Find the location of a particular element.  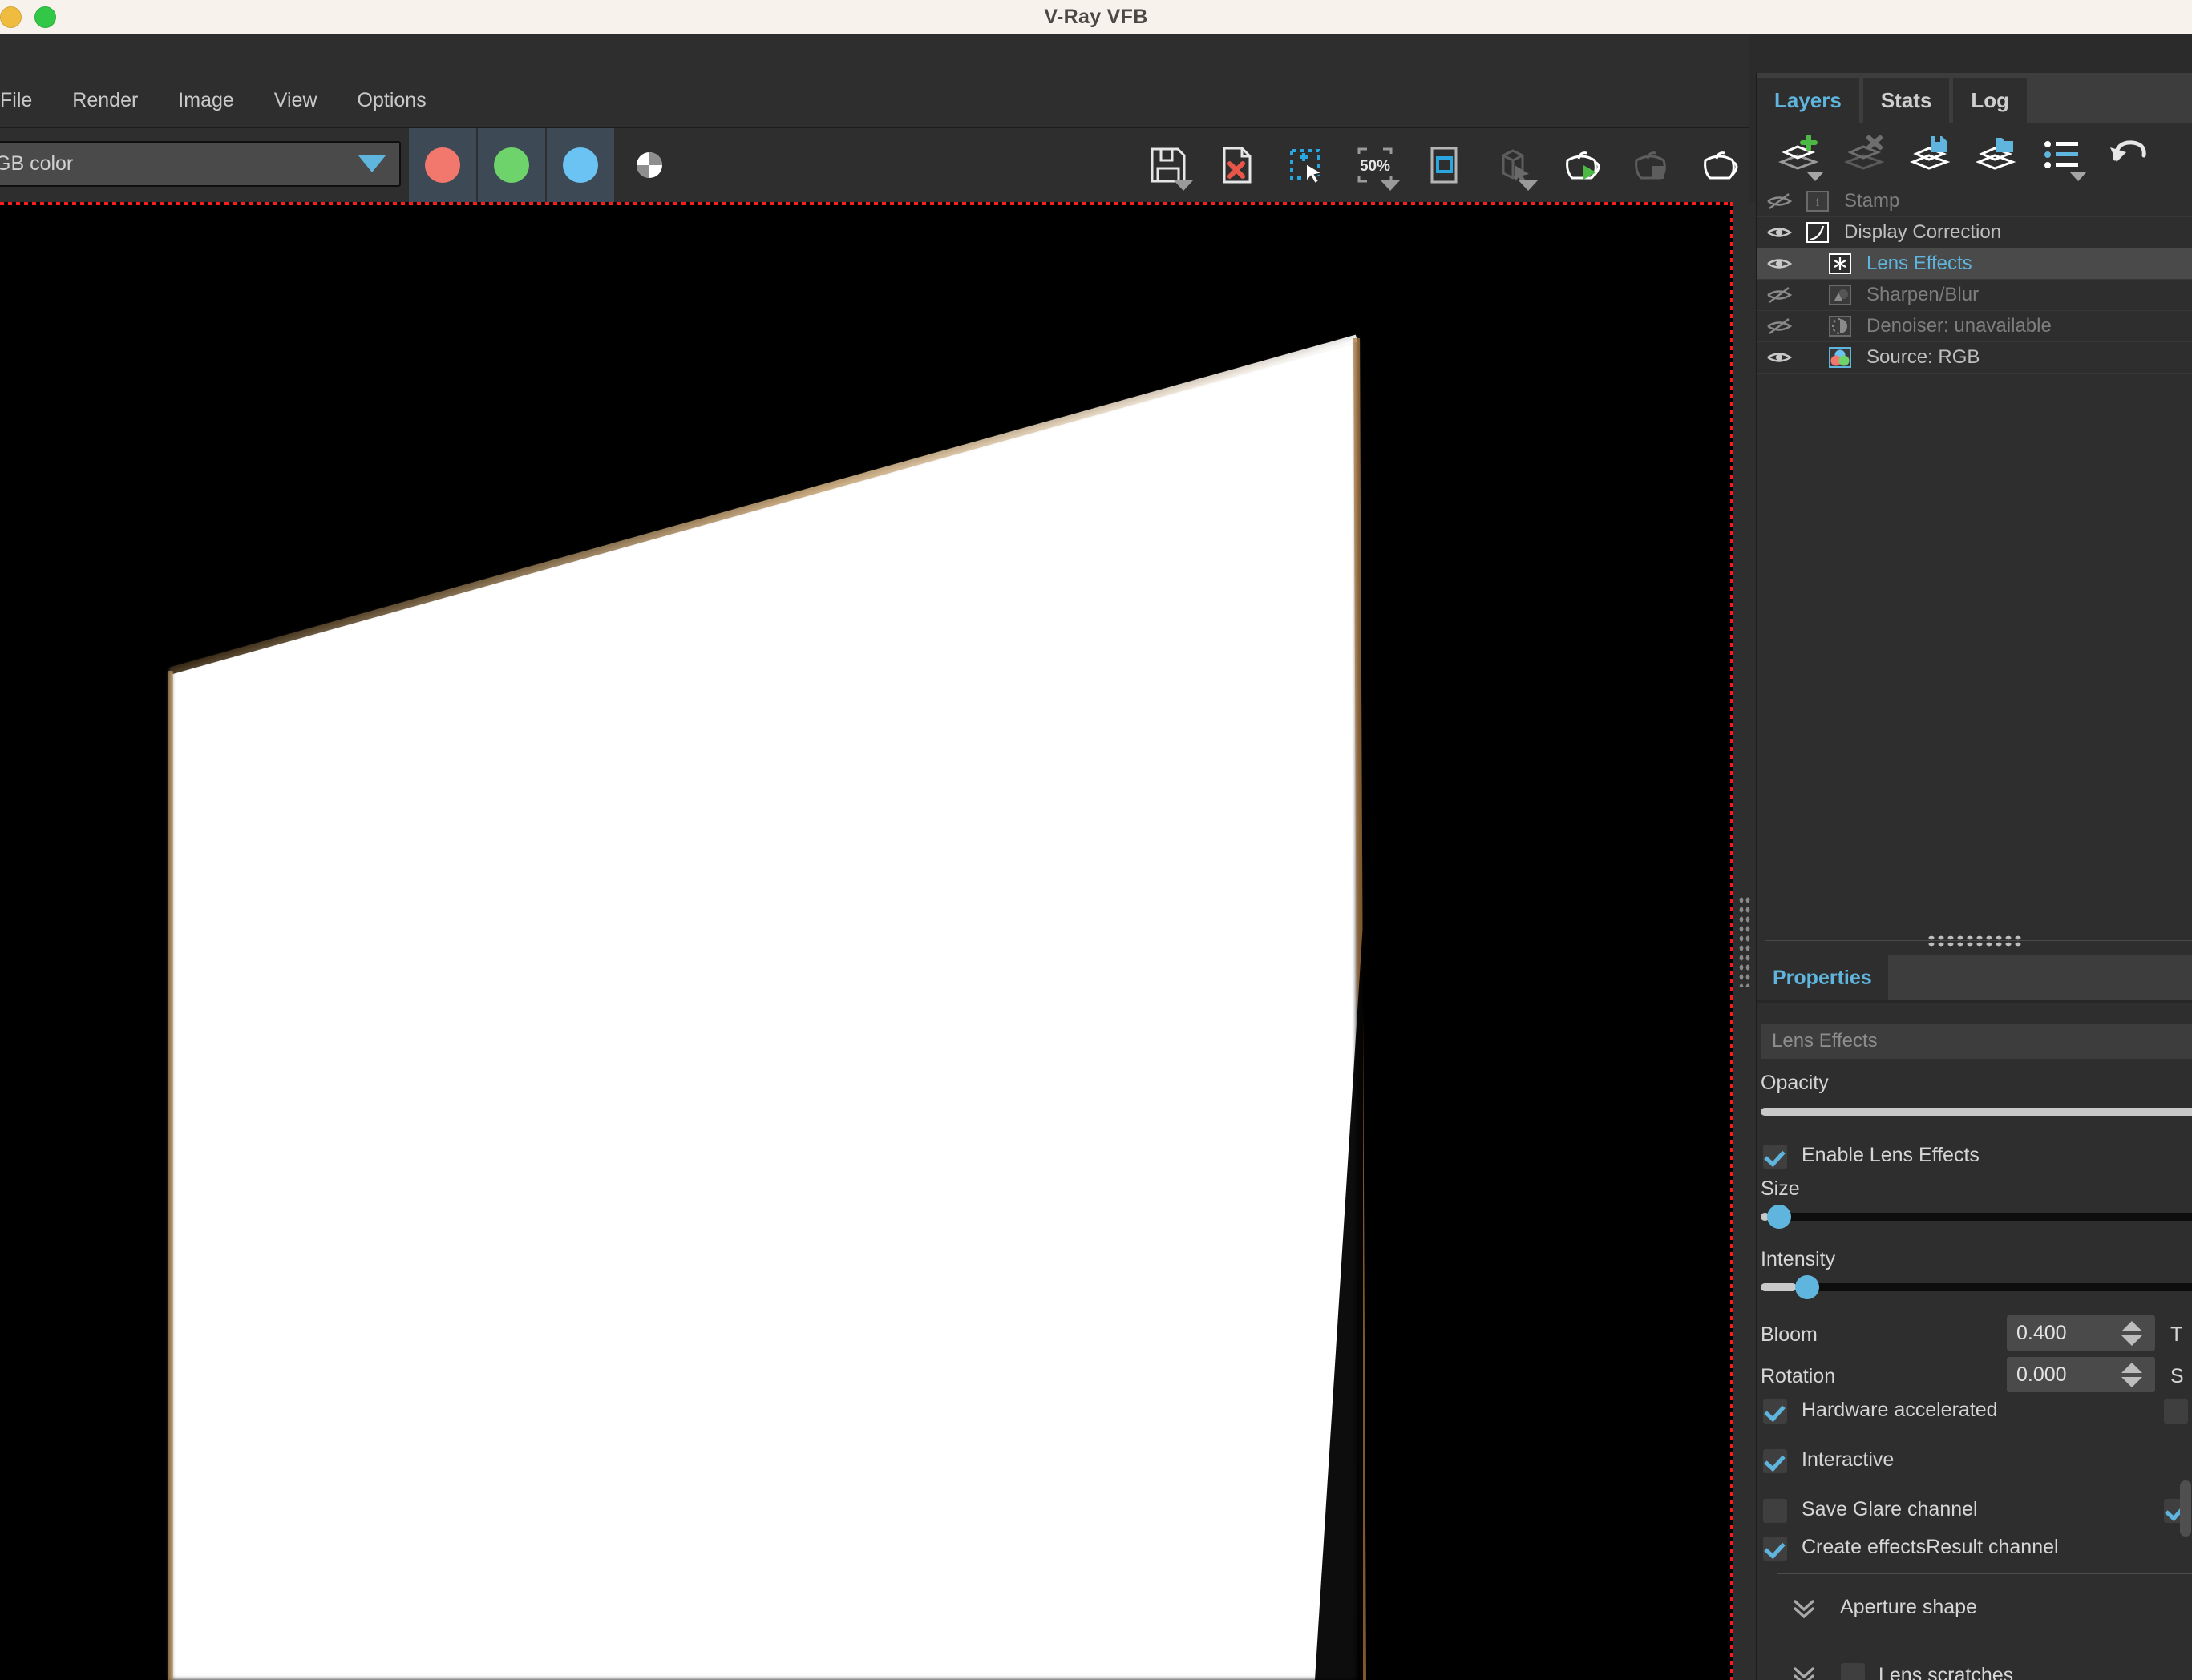

menu-file: File is located at coordinates (26, 100).